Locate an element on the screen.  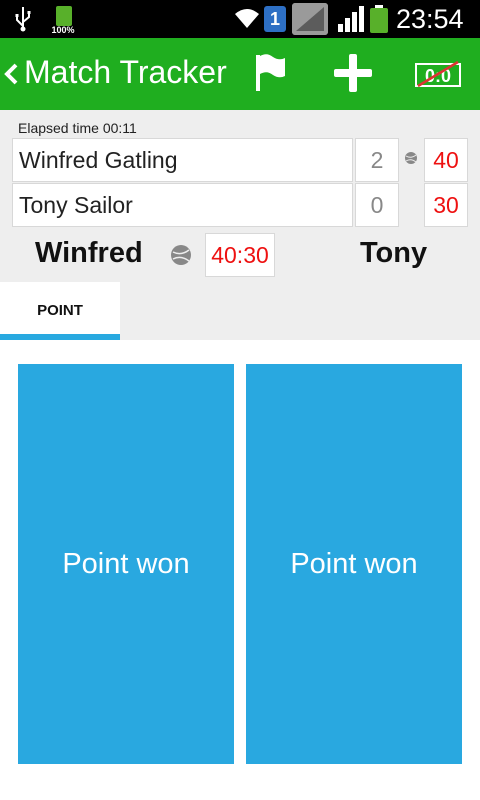
status-bar: 100% 1 23:54 is located at coordinates (240, 19).